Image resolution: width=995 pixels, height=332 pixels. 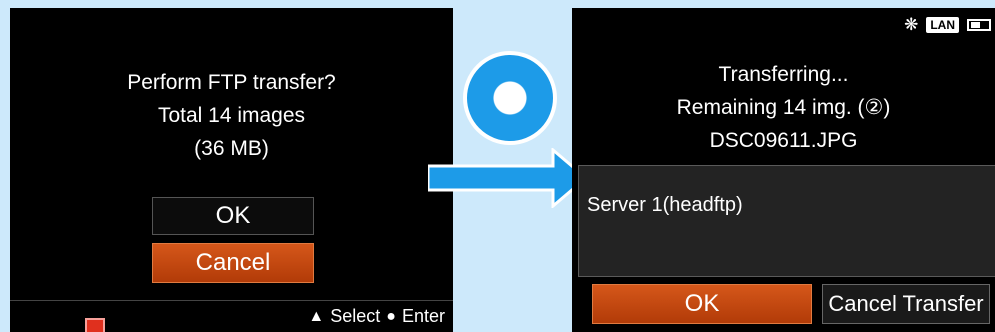 I want to click on circle-ok-icon, so click(x=510, y=98).